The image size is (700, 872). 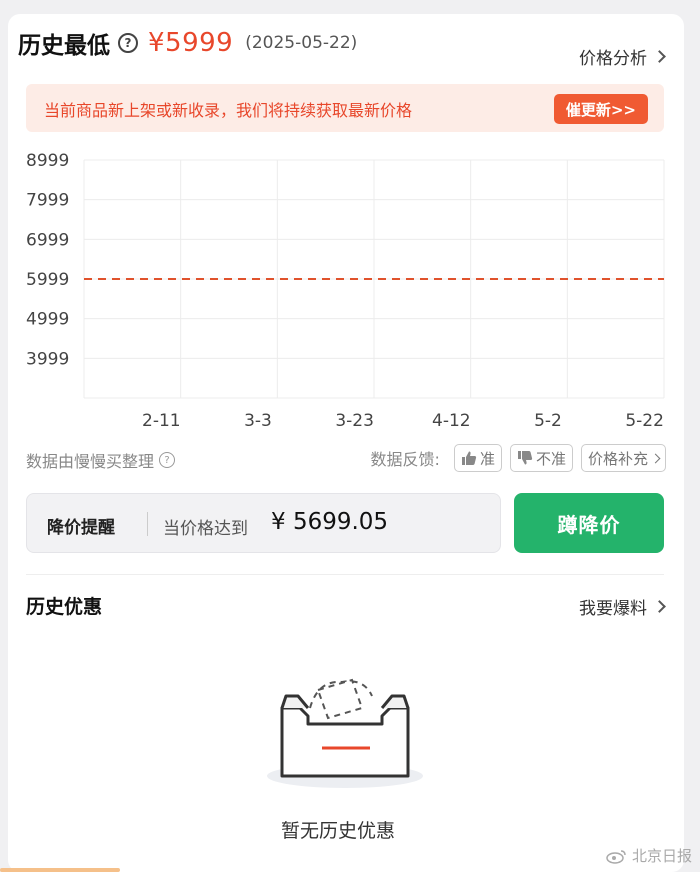 What do you see at coordinates (550, 458) in the screenshot?
I see `feedback-inaccurate-label: 不准` at bounding box center [550, 458].